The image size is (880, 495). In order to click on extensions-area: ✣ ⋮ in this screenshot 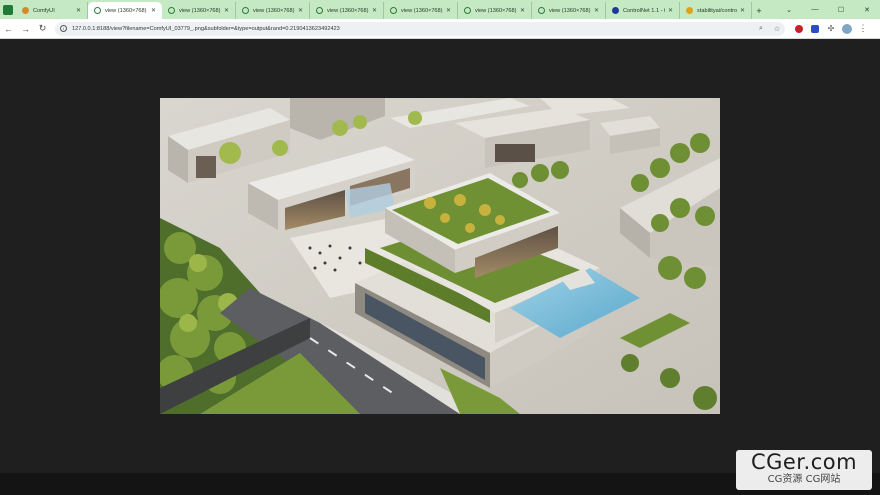, I will do `click(831, 28)`.